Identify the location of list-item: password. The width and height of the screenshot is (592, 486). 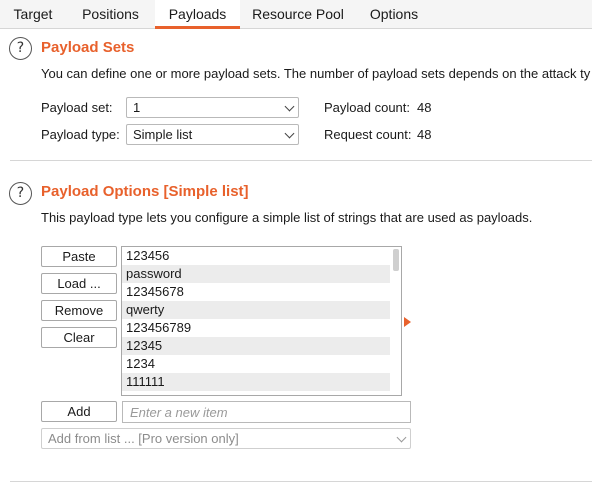
(256, 274).